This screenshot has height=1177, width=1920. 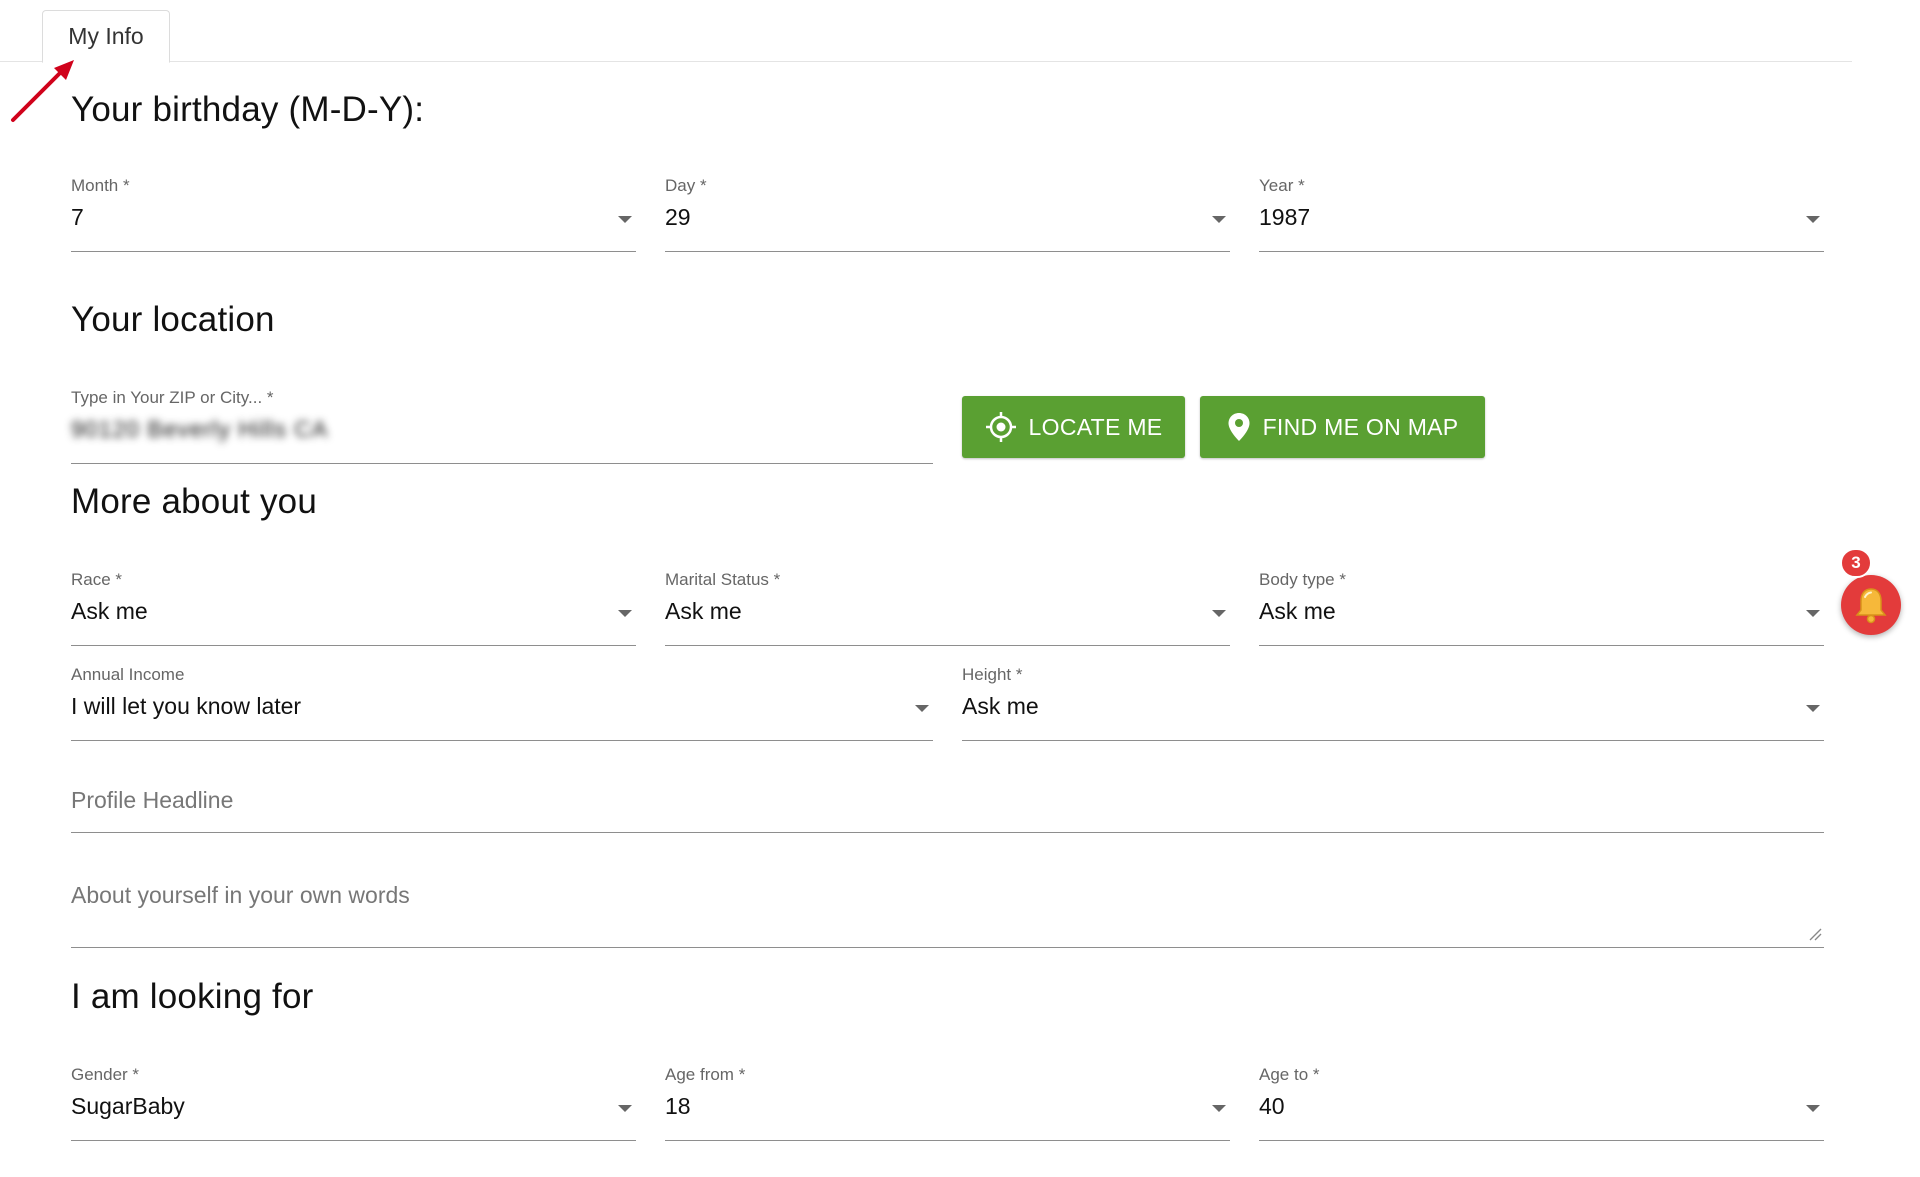 What do you see at coordinates (186, 706) in the screenshot?
I see `annual-income-value: I will let you know later` at bounding box center [186, 706].